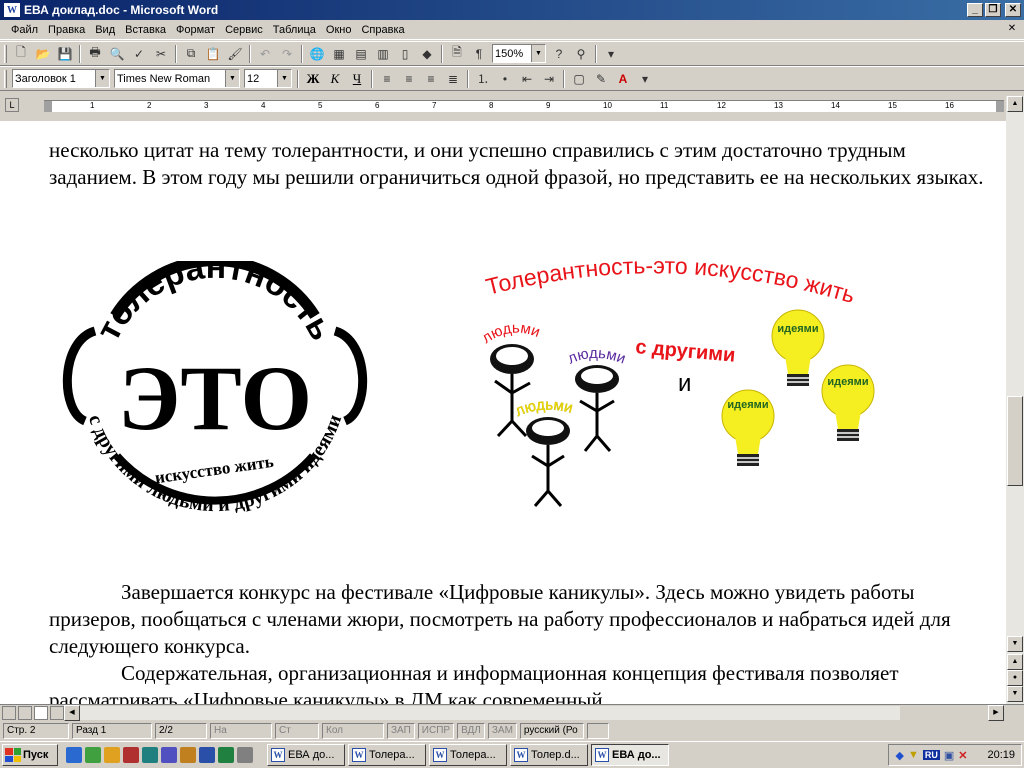  Describe the element at coordinates (61, 78) in the screenshot. I see `style-select: Заголовок 1 ▼` at that location.